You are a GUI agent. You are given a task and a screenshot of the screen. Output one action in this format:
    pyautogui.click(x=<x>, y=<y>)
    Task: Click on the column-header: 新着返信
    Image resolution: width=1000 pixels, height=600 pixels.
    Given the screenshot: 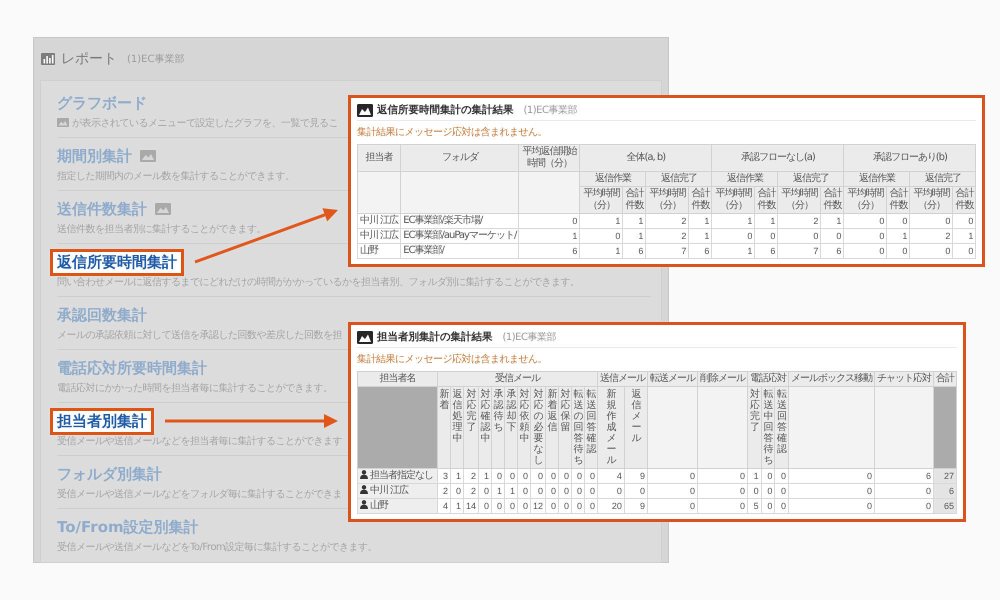 What is the action you would take?
    pyautogui.click(x=552, y=411)
    